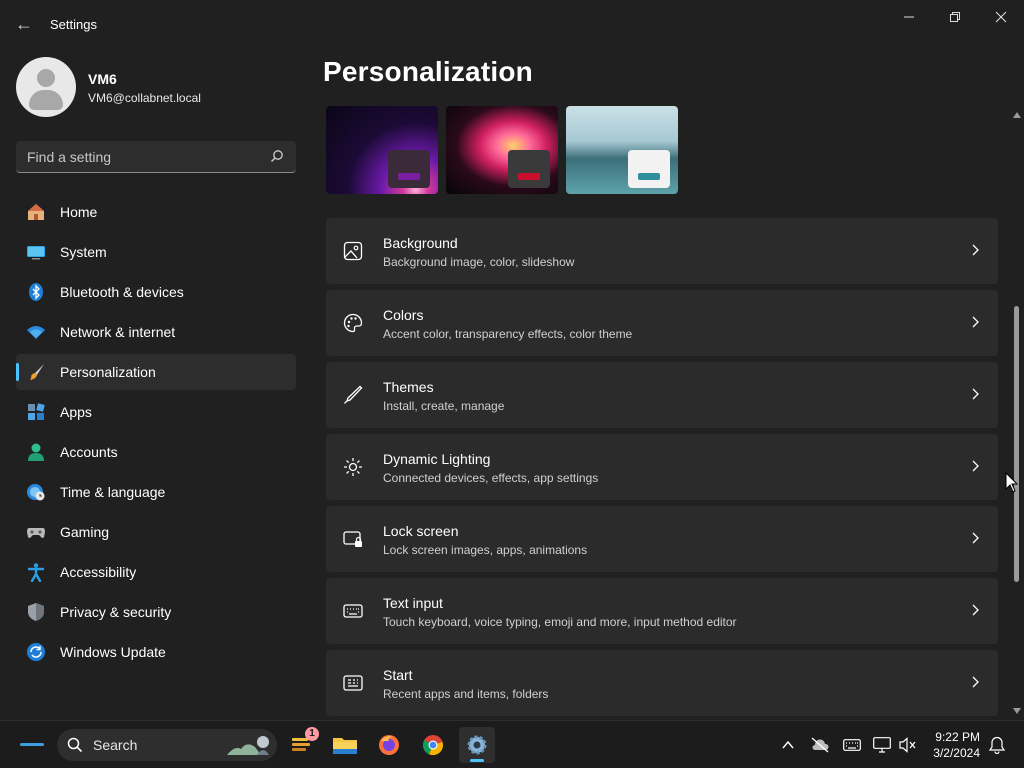 Image resolution: width=1024 pixels, height=768 pixels. What do you see at coordinates (413, 603) in the screenshot?
I see `card-title: Text input` at bounding box center [413, 603].